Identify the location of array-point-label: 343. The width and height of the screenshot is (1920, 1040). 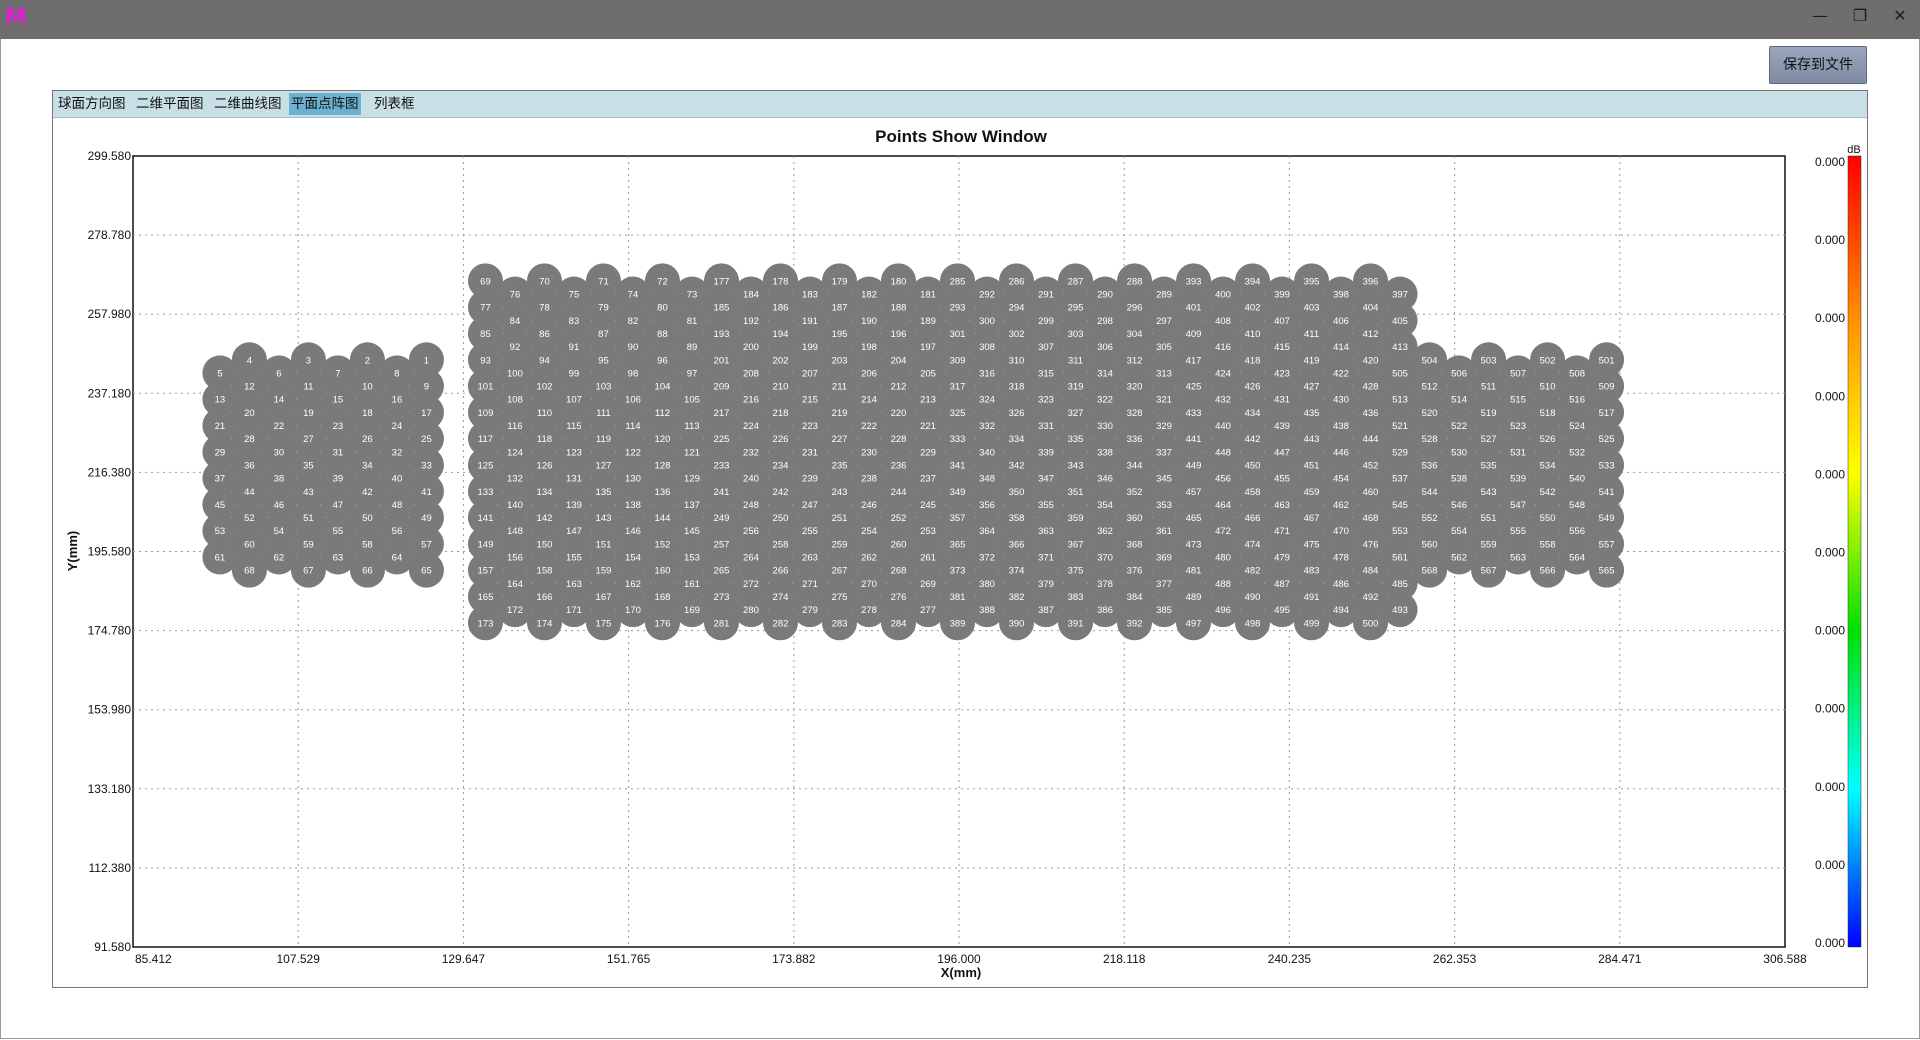
(1076, 465).